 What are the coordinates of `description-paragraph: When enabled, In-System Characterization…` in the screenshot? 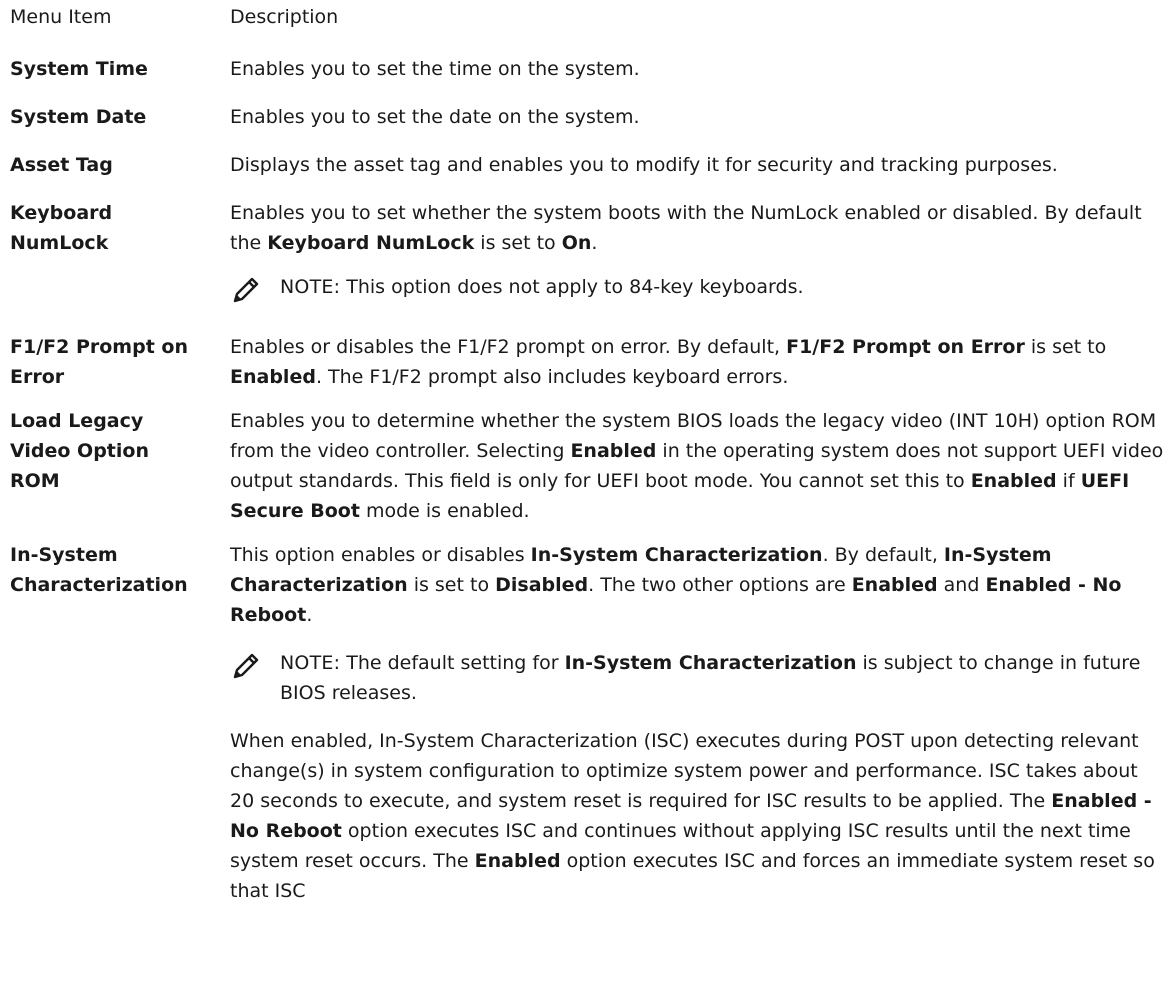 It's located at (697, 816).